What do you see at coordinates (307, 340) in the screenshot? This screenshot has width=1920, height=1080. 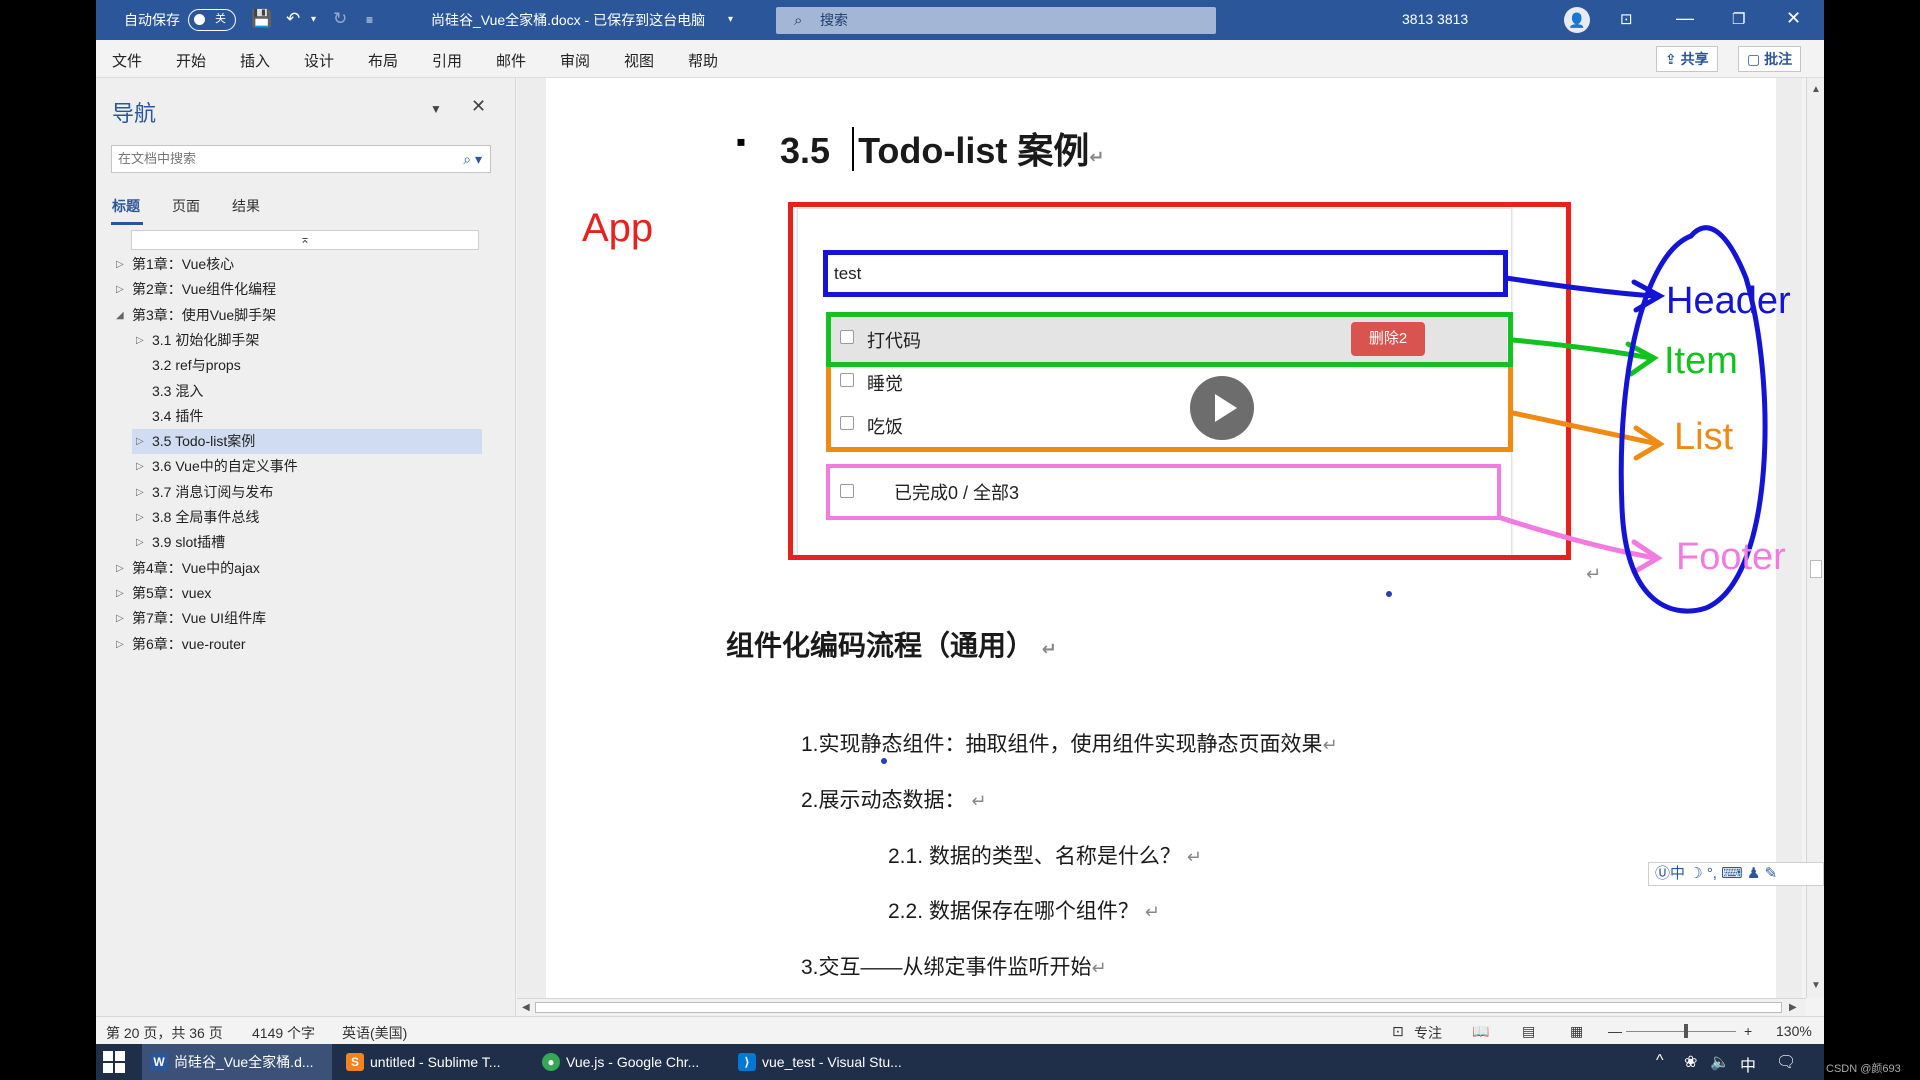 I see `nav-heading-item: ▷ 3.1 初始化脚手架` at bounding box center [307, 340].